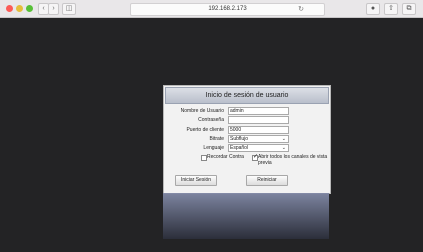  I want to click on bitrate-value: Subflujo, so click(239, 139).